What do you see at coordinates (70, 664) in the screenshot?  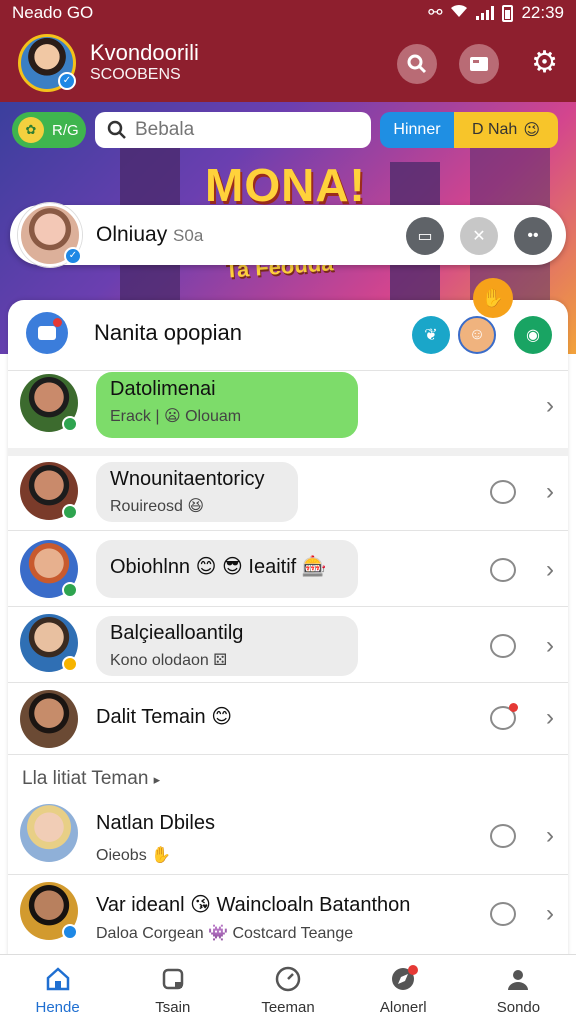 I see `away-status-icon` at bounding box center [70, 664].